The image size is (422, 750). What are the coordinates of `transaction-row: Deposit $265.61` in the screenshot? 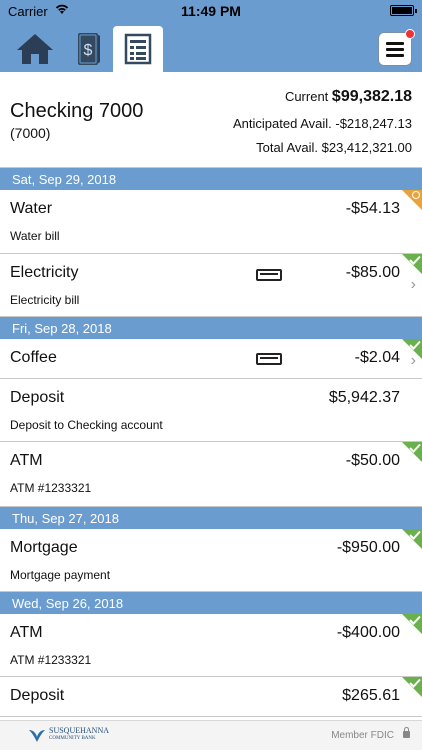 It's located at (211, 697).